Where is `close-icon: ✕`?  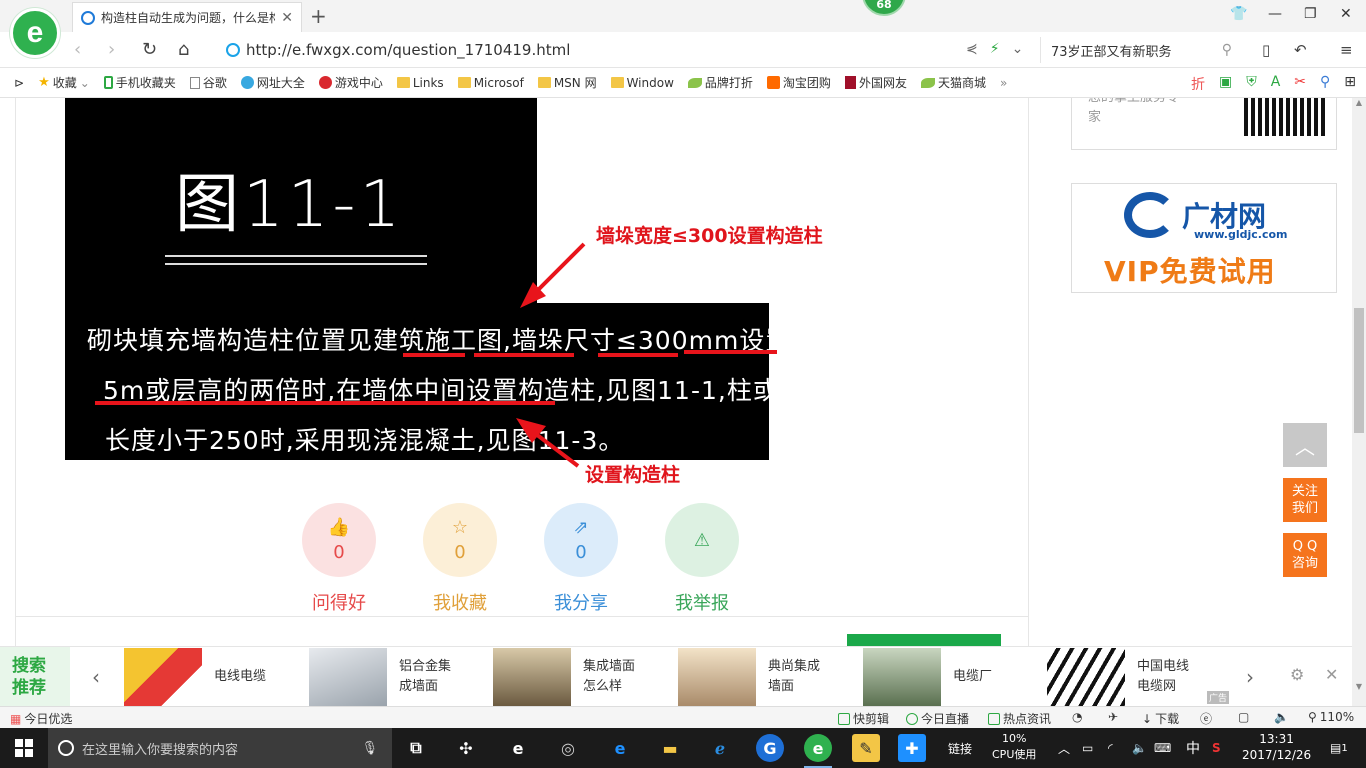 close-icon: ✕ is located at coordinates (1331, 674).